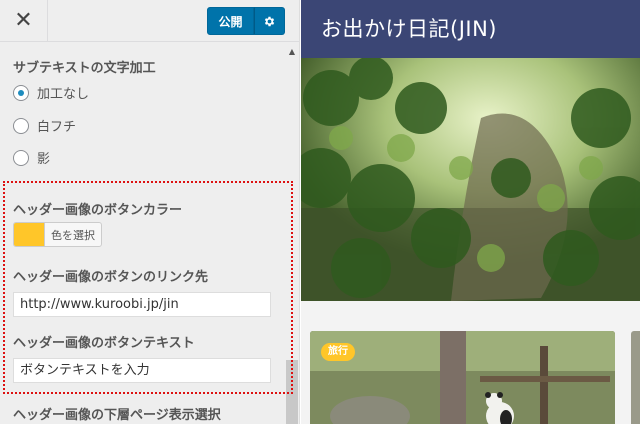 This screenshot has height=424, width=640. Describe the element at coordinates (29, 234) in the screenshot. I see `color-swatch` at that location.